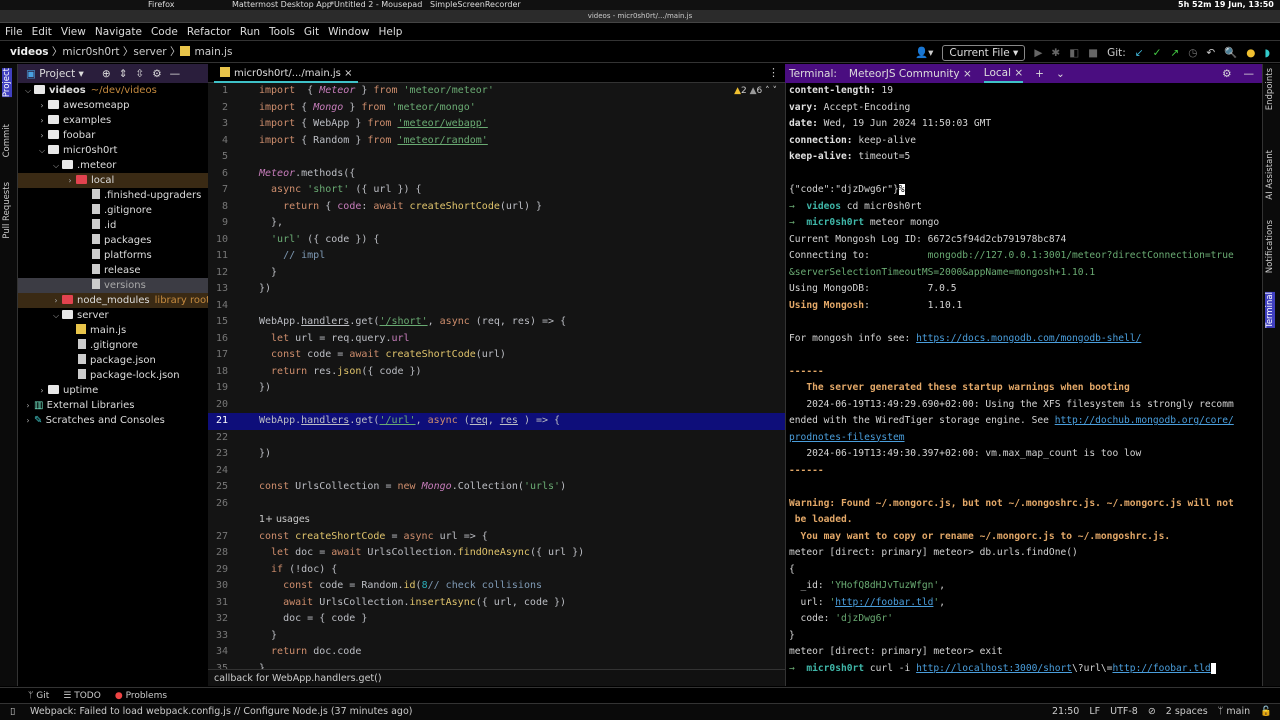  What do you see at coordinates (73, 31) in the screenshot?
I see `menu-view: View` at bounding box center [73, 31].